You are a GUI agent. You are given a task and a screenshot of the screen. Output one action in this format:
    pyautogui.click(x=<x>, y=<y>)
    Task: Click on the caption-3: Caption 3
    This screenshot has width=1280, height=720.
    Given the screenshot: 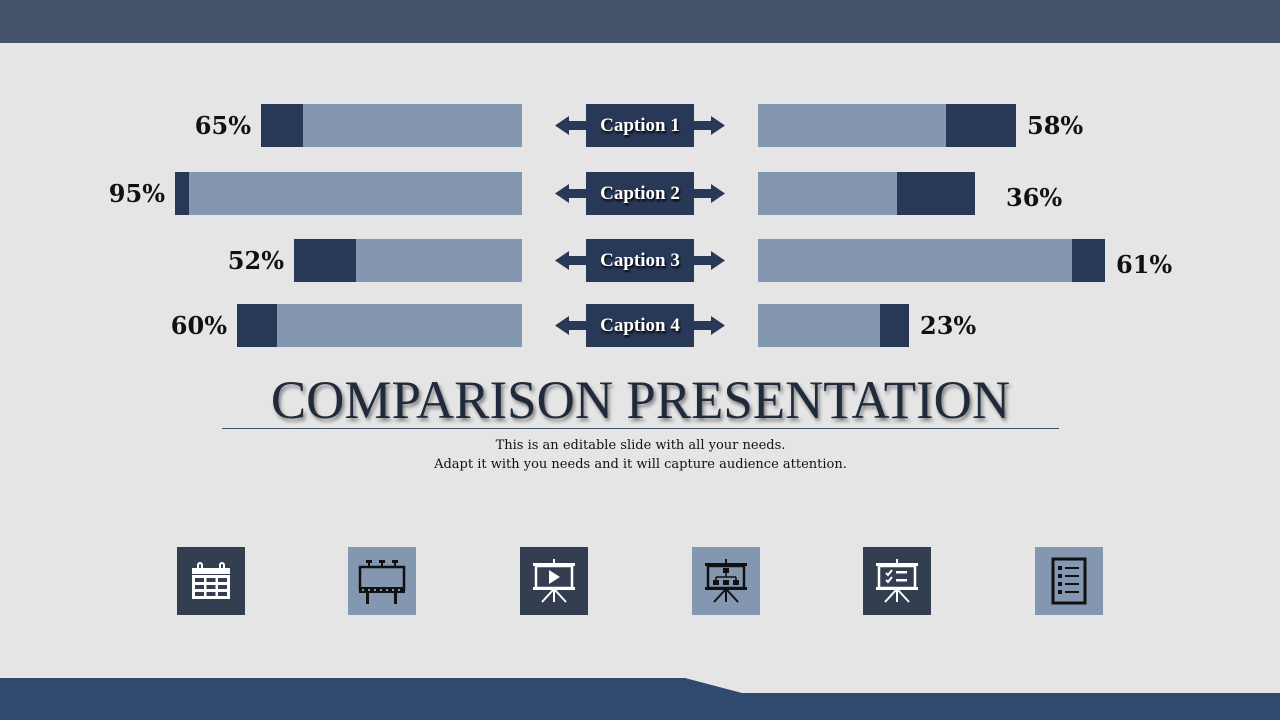 What is the action you would take?
    pyautogui.click(x=640, y=260)
    